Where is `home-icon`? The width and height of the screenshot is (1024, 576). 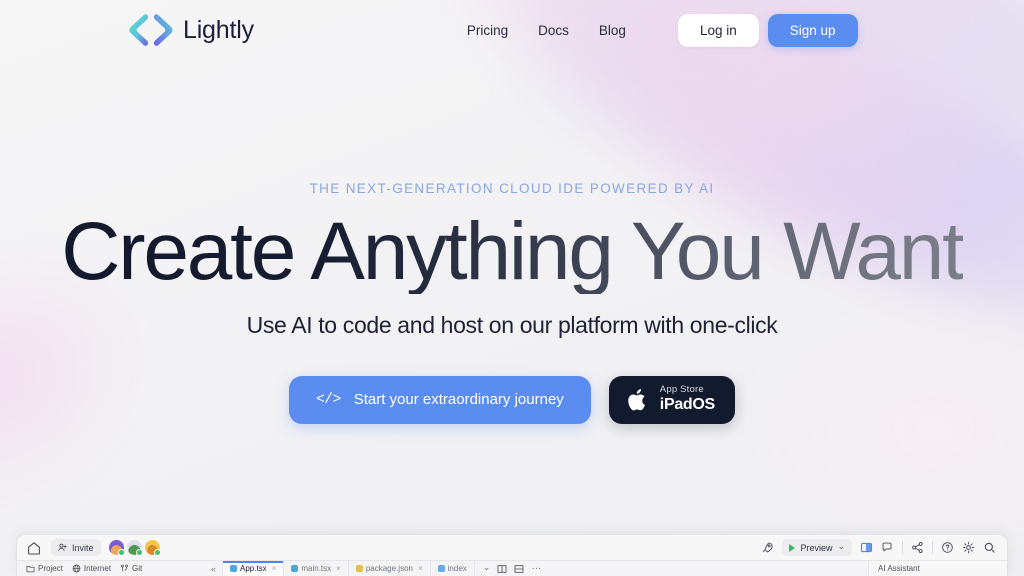
home-icon is located at coordinates (34, 548).